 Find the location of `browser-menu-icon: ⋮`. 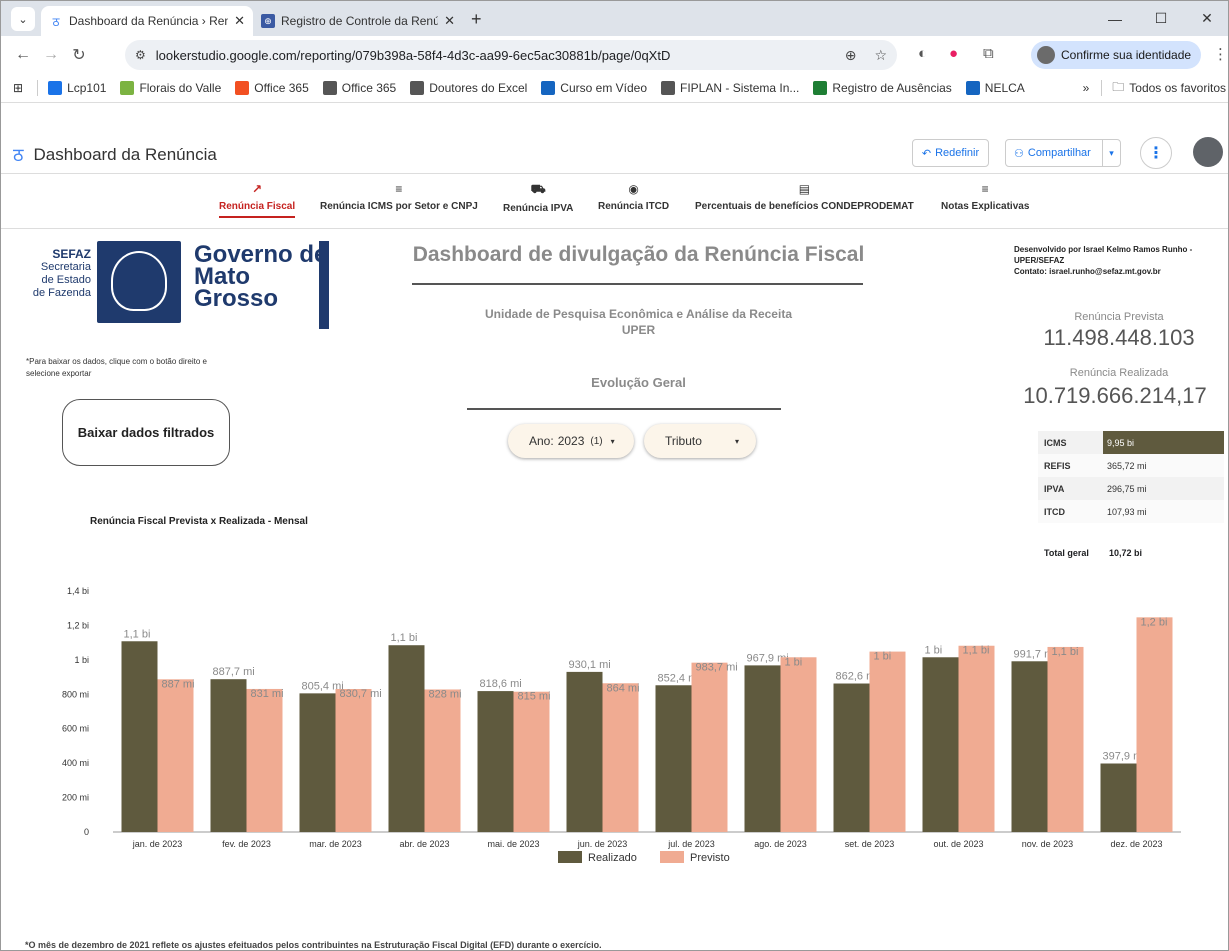

browser-menu-icon: ⋮ is located at coordinates (1220, 54).